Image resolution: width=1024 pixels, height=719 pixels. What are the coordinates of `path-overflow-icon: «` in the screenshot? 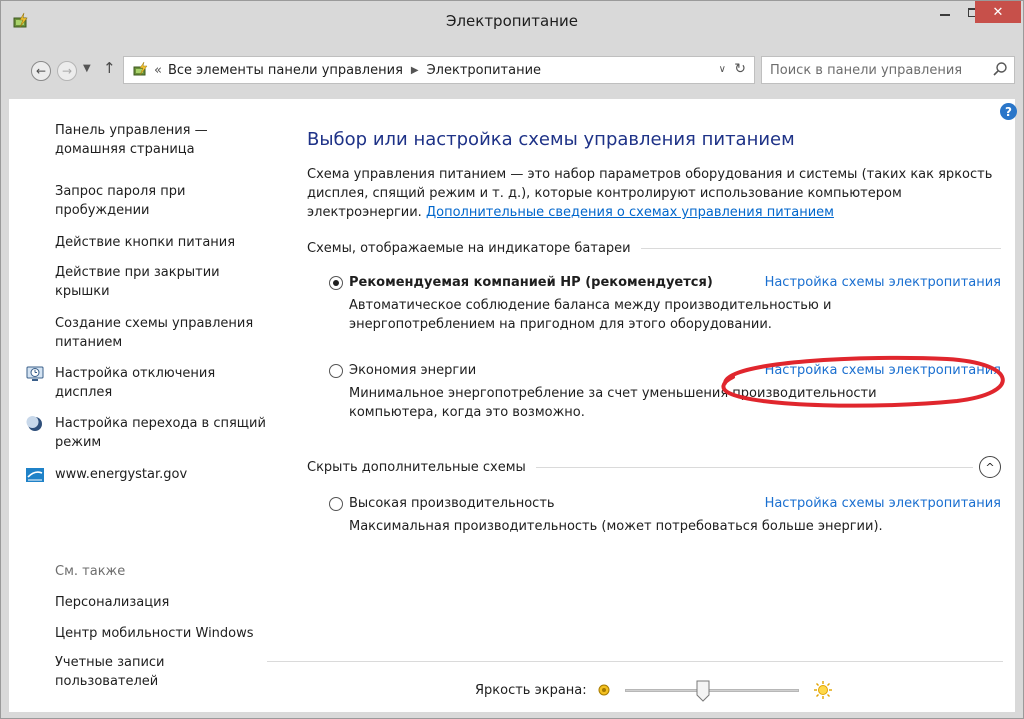 It's located at (158, 70).